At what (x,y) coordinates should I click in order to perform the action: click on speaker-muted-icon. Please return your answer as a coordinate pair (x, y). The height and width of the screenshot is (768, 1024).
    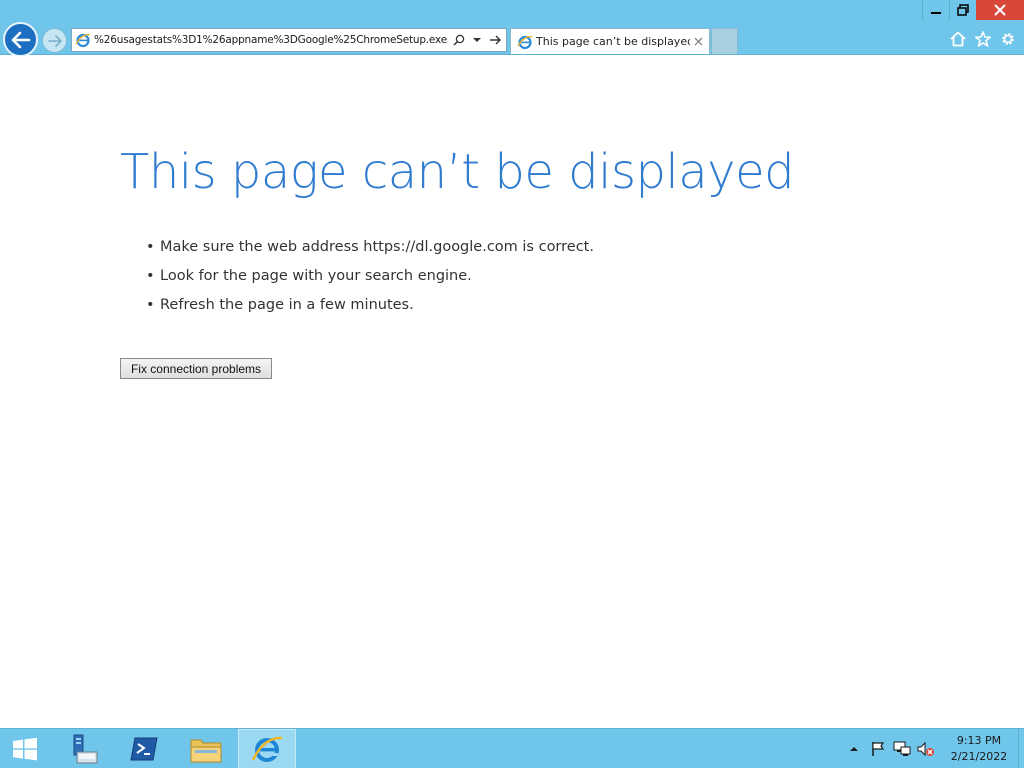
    Looking at the image, I should click on (926, 749).